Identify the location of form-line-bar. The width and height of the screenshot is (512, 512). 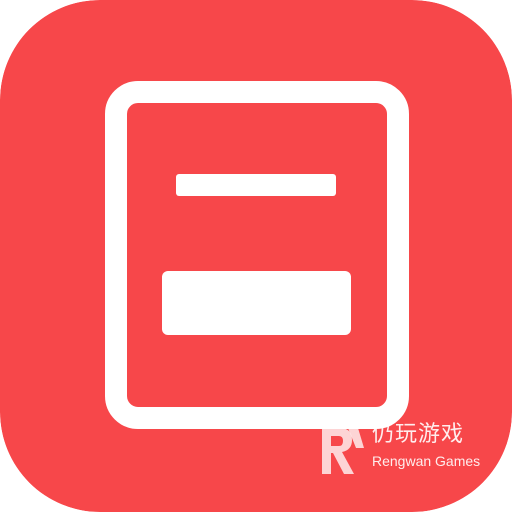
(256, 185).